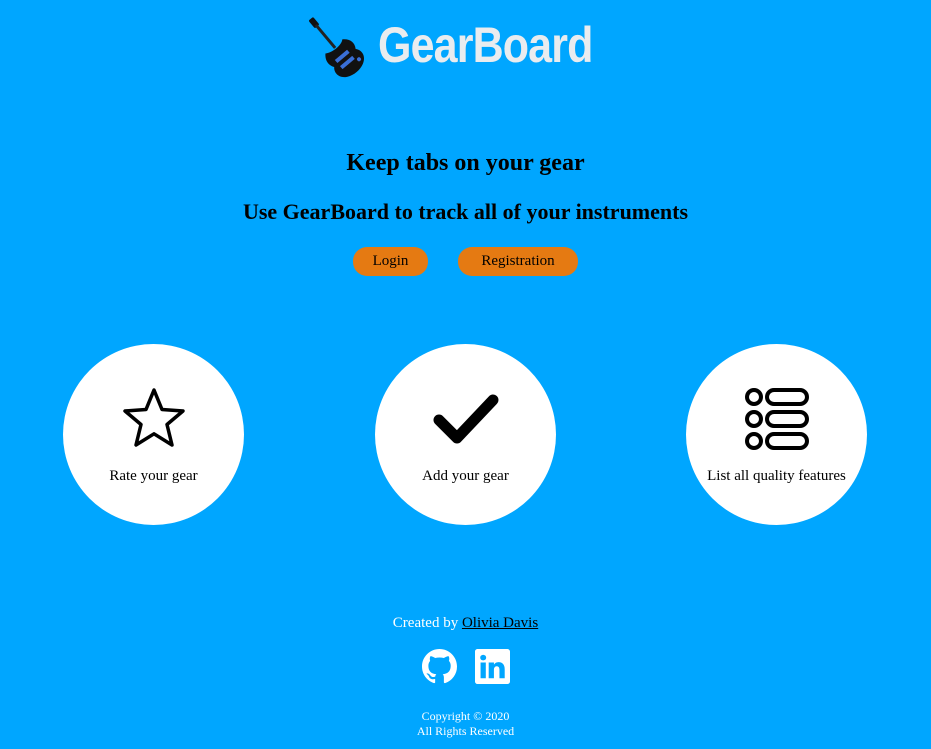 The width and height of the screenshot is (931, 749). I want to click on auth-buttons: Login Registration, so click(465, 261).